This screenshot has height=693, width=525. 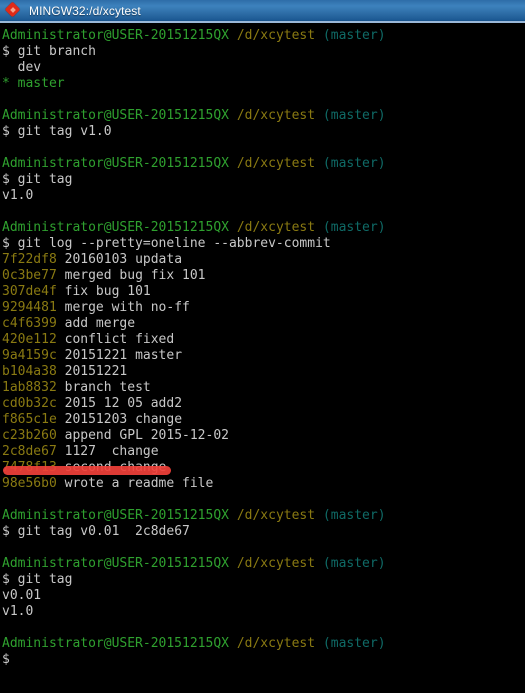 What do you see at coordinates (263, 452) in the screenshot?
I see `log-entry-line: 2c8de67 1127 change` at bounding box center [263, 452].